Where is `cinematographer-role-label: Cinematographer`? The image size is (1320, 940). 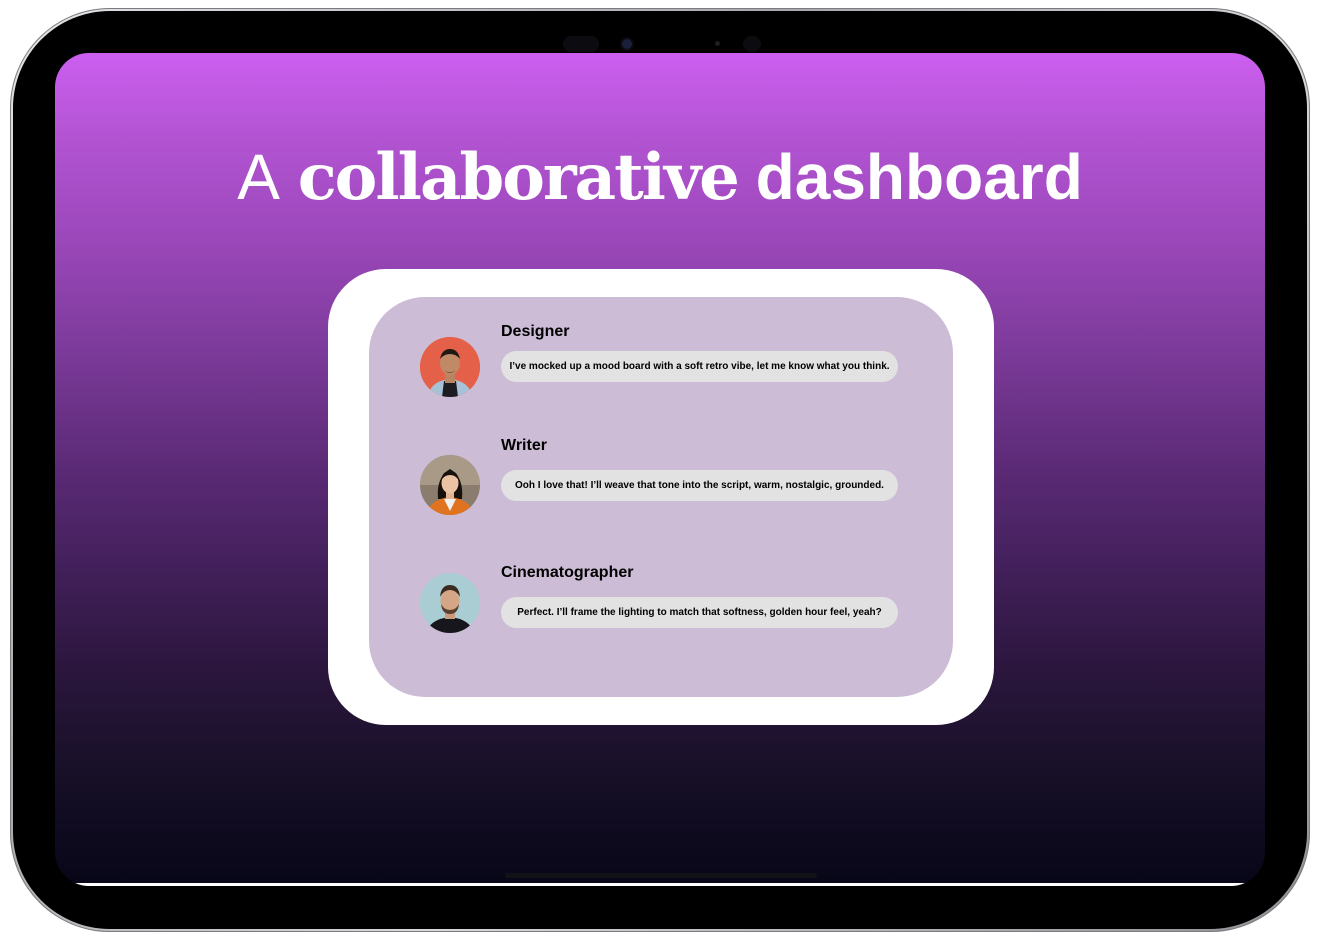 cinematographer-role-label: Cinematographer is located at coordinates (567, 572).